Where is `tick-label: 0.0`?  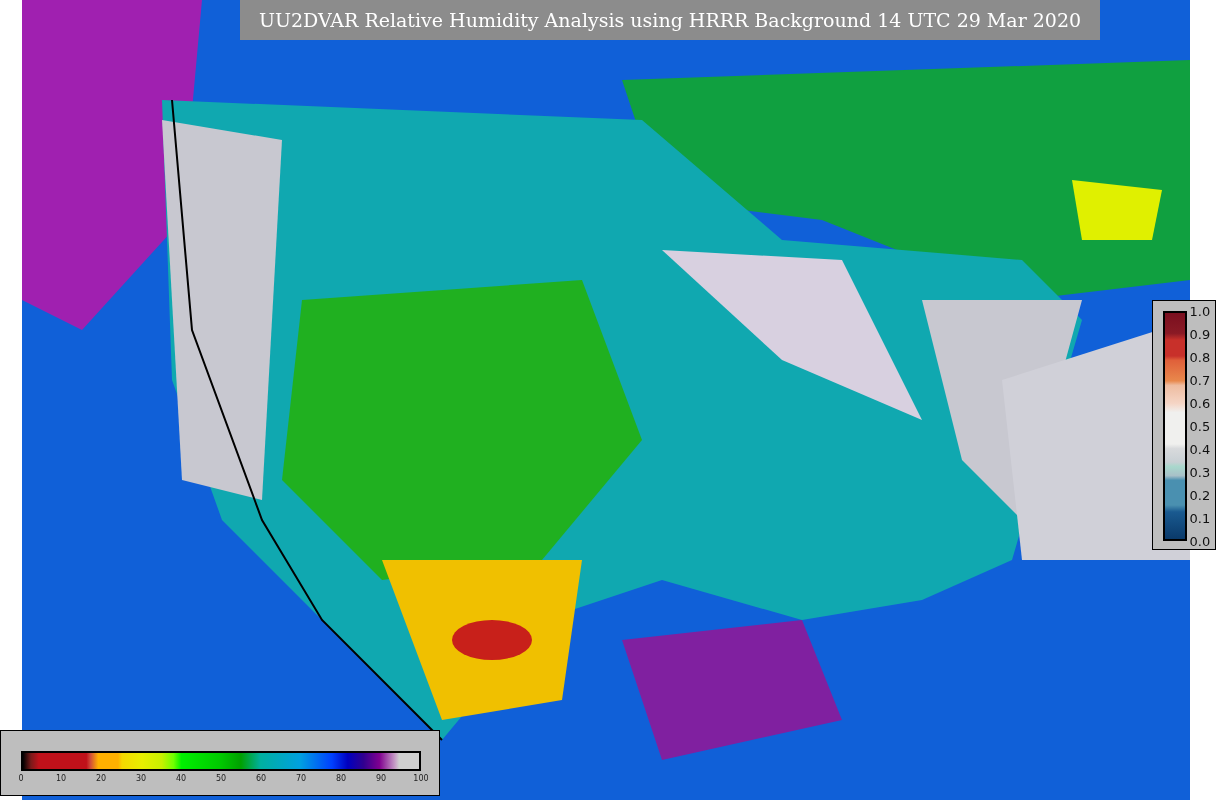 tick-label: 0.0 is located at coordinates (1200, 541).